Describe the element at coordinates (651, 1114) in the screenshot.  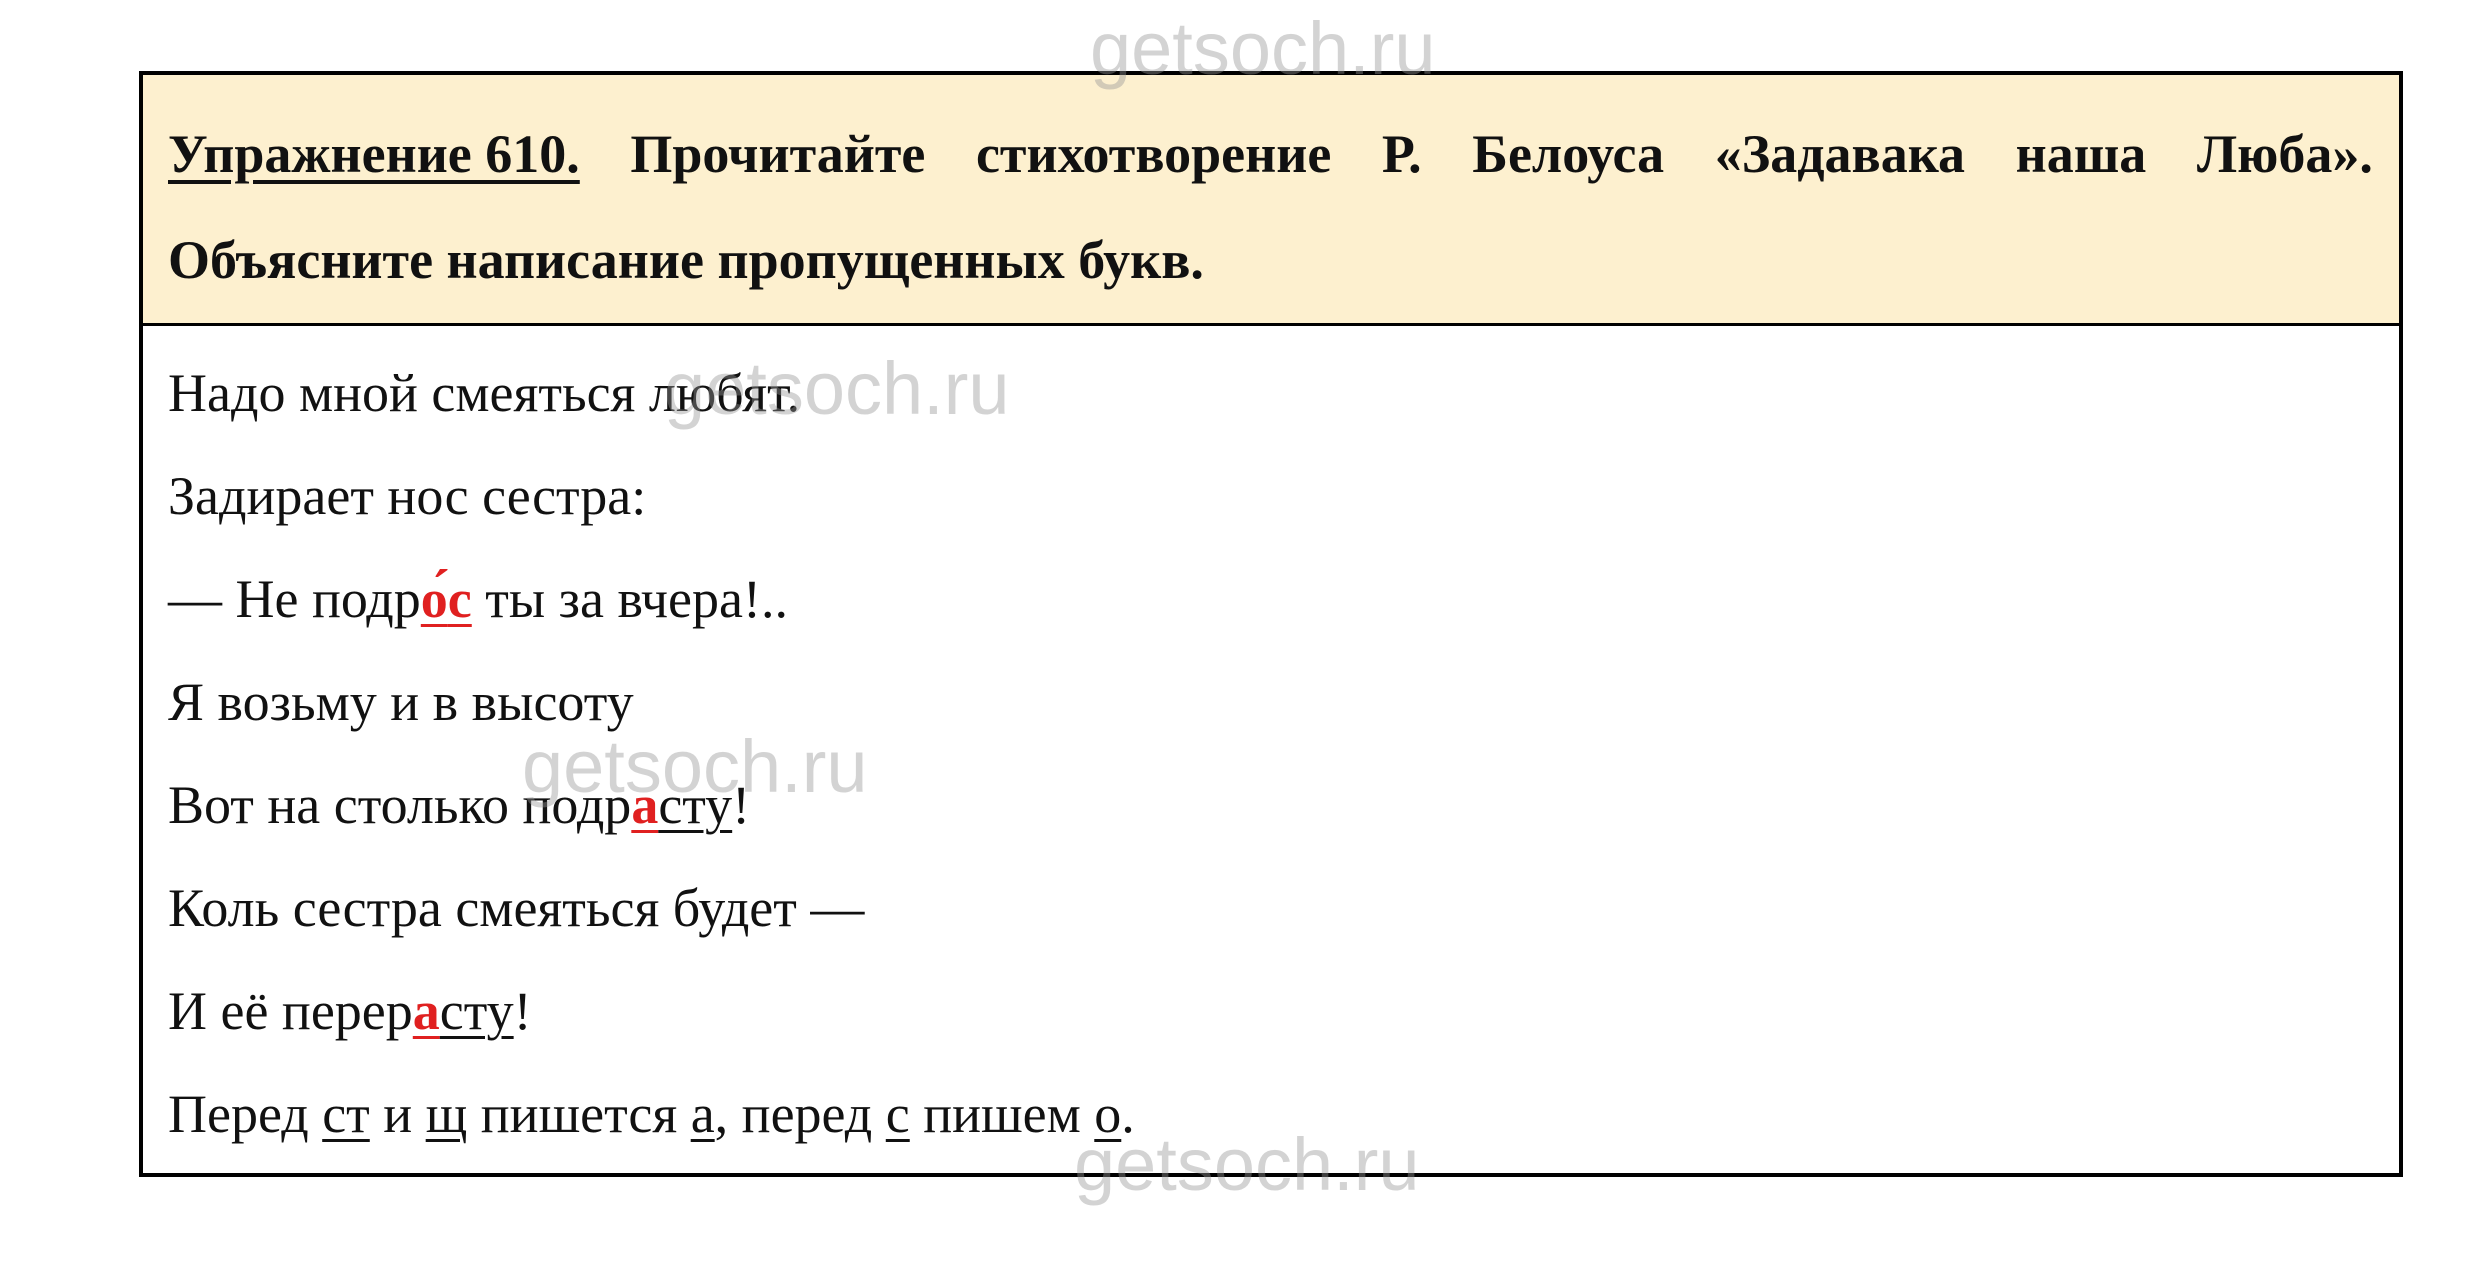
I see `spelling-rule: Перед ст и щ пишется а, перед с пишем о.` at that location.